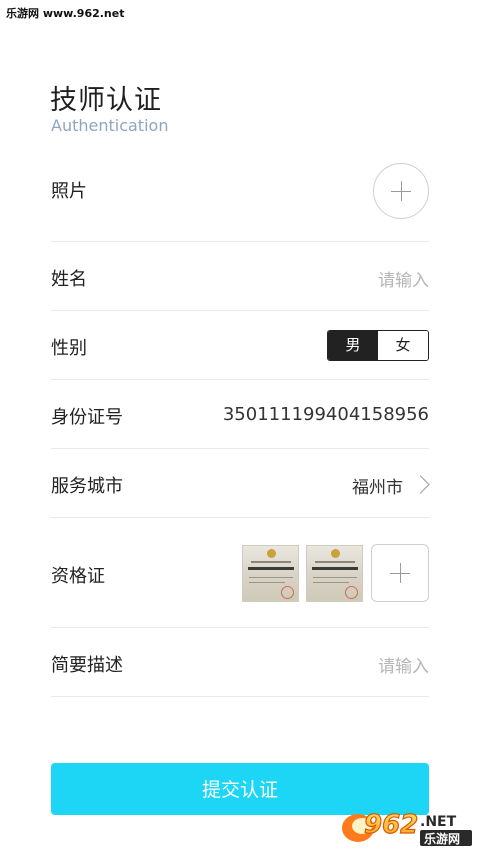  Describe the element at coordinates (403, 278) in the screenshot. I see `name-input: 请输入` at that location.